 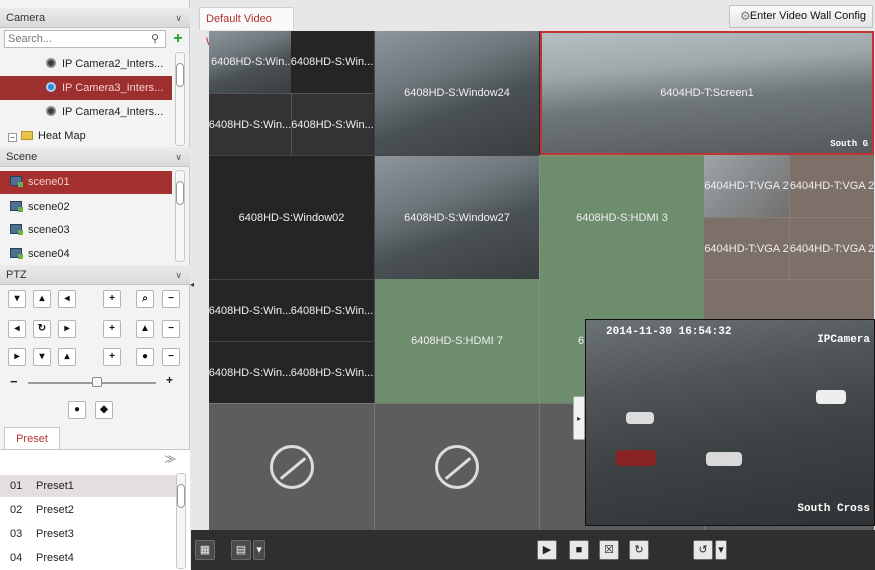 I want to click on scene-item: scene04, so click(x=86, y=254).